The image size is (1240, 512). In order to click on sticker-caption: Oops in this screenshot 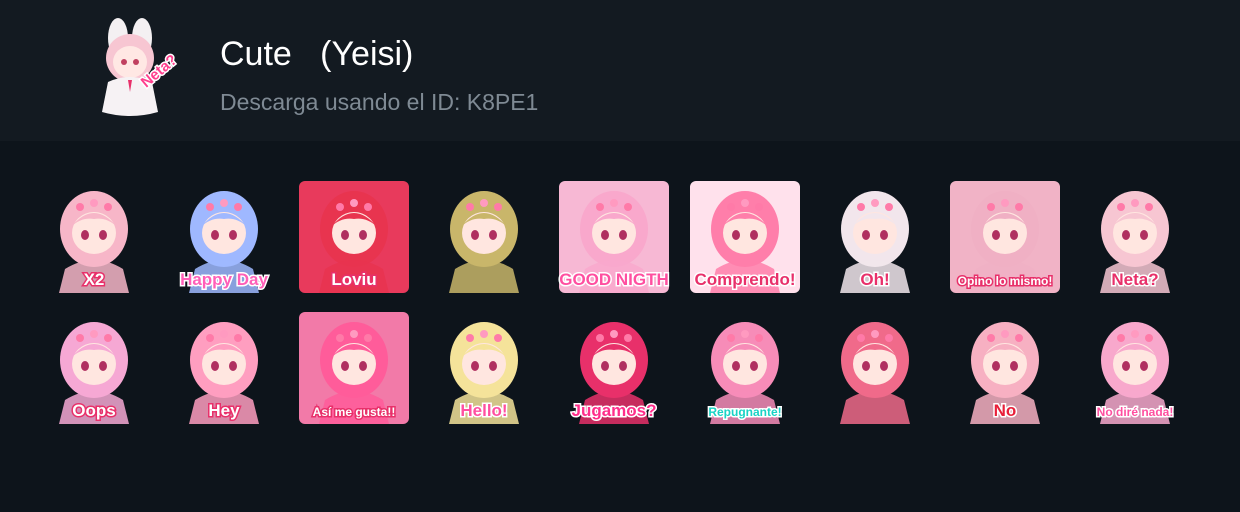, I will do `click(93, 410)`.